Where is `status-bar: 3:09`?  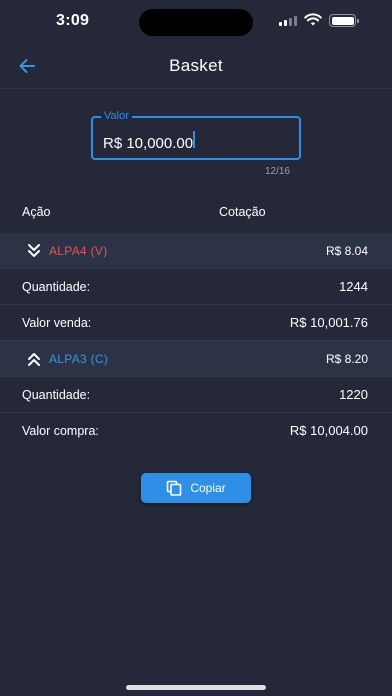
status-bar: 3:09 is located at coordinates (196, 22).